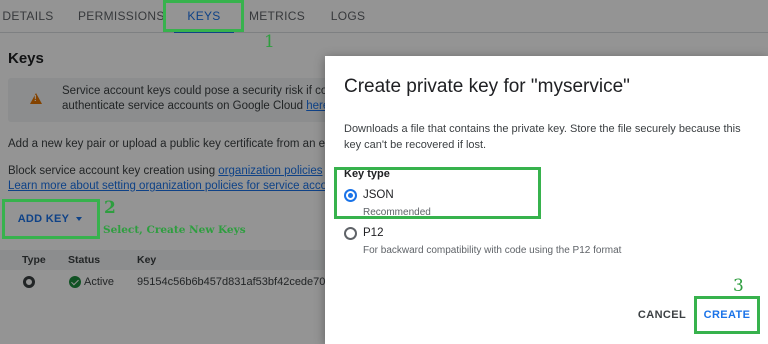 This screenshot has width=768, height=344. I want to click on dialog-title: Create private key for "myservice", so click(487, 86).